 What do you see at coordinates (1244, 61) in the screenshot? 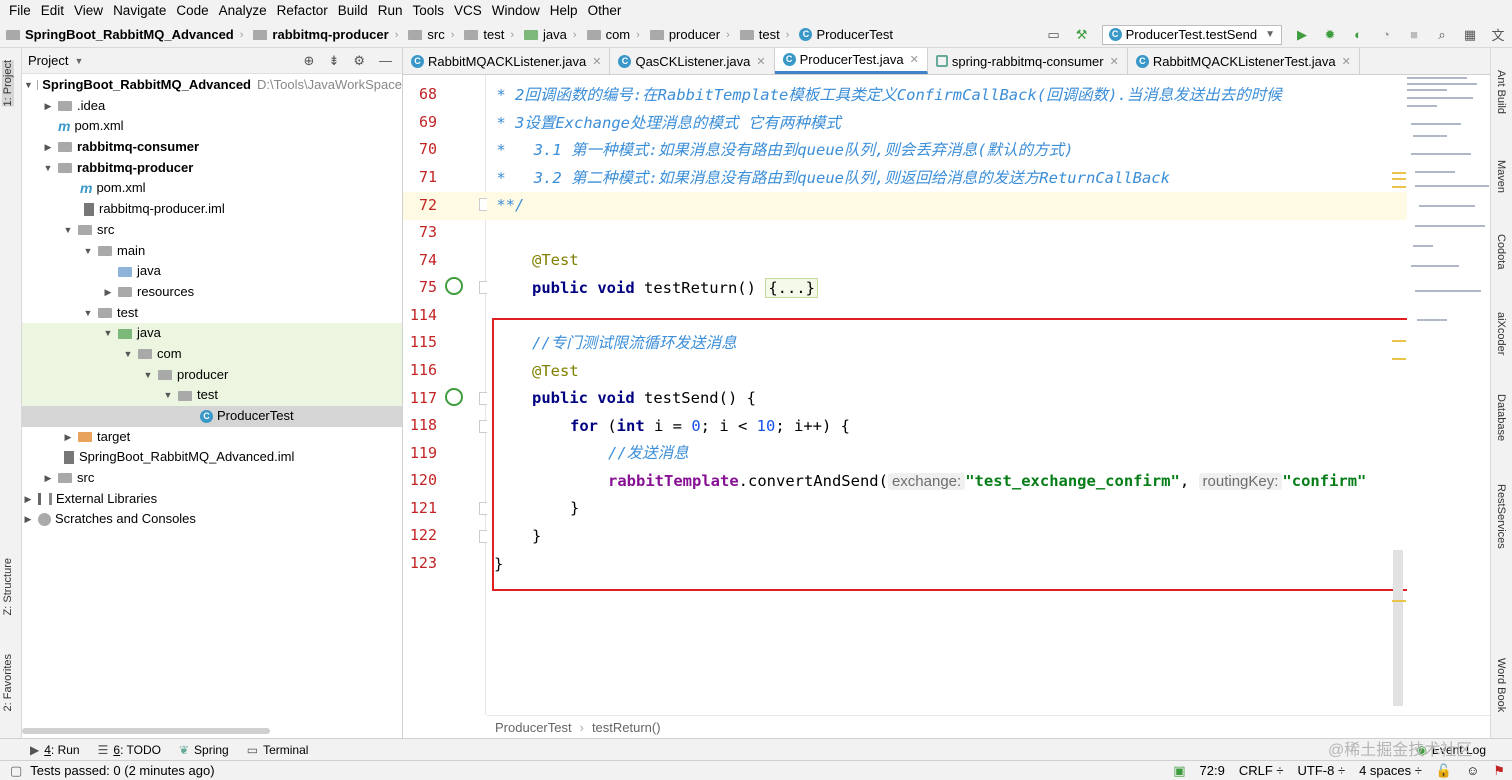
I see `tab-rabbitmqacklistenertest: C RabbitMQACKListenerTest.java ✕` at bounding box center [1244, 61].